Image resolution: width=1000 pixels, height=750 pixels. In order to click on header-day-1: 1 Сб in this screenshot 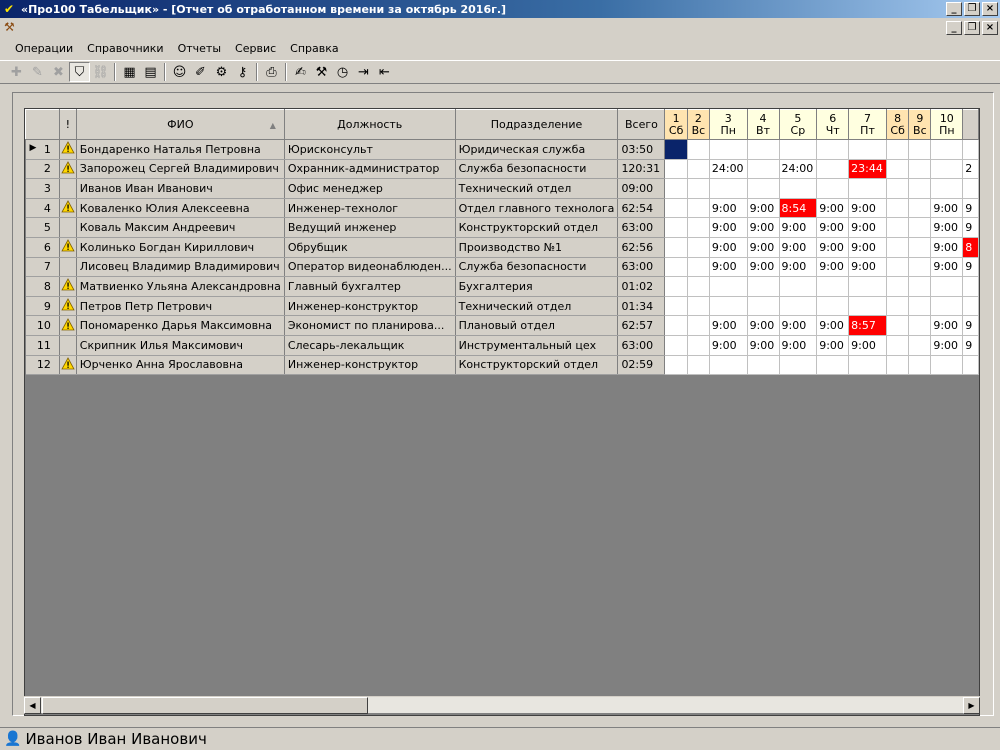, I will do `click(676, 124)`.